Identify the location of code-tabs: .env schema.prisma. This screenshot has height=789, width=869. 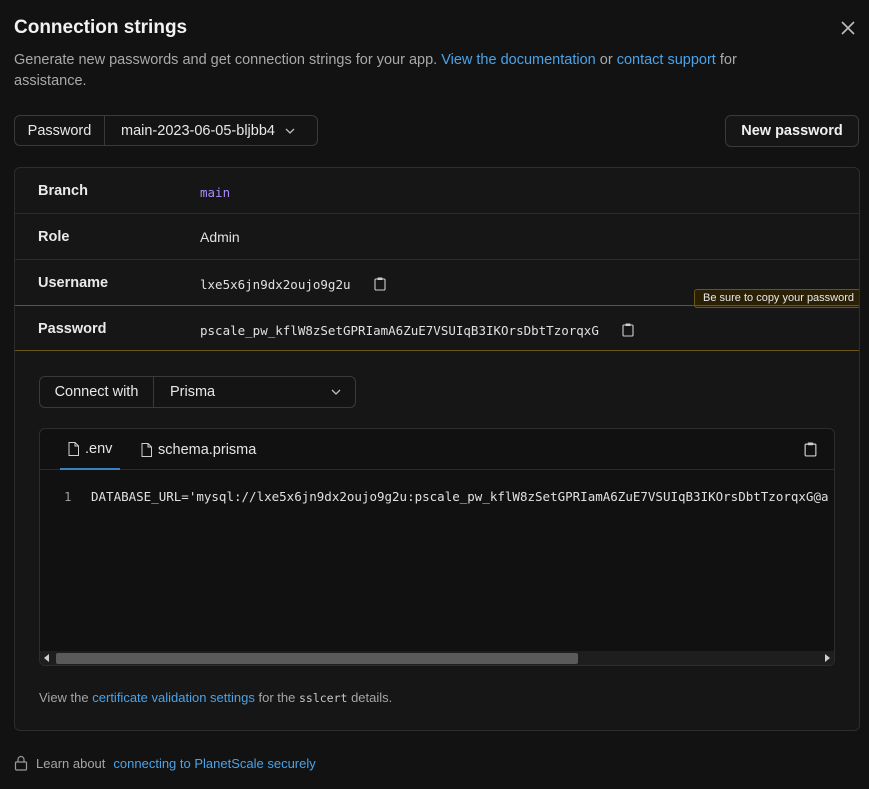
(437, 449).